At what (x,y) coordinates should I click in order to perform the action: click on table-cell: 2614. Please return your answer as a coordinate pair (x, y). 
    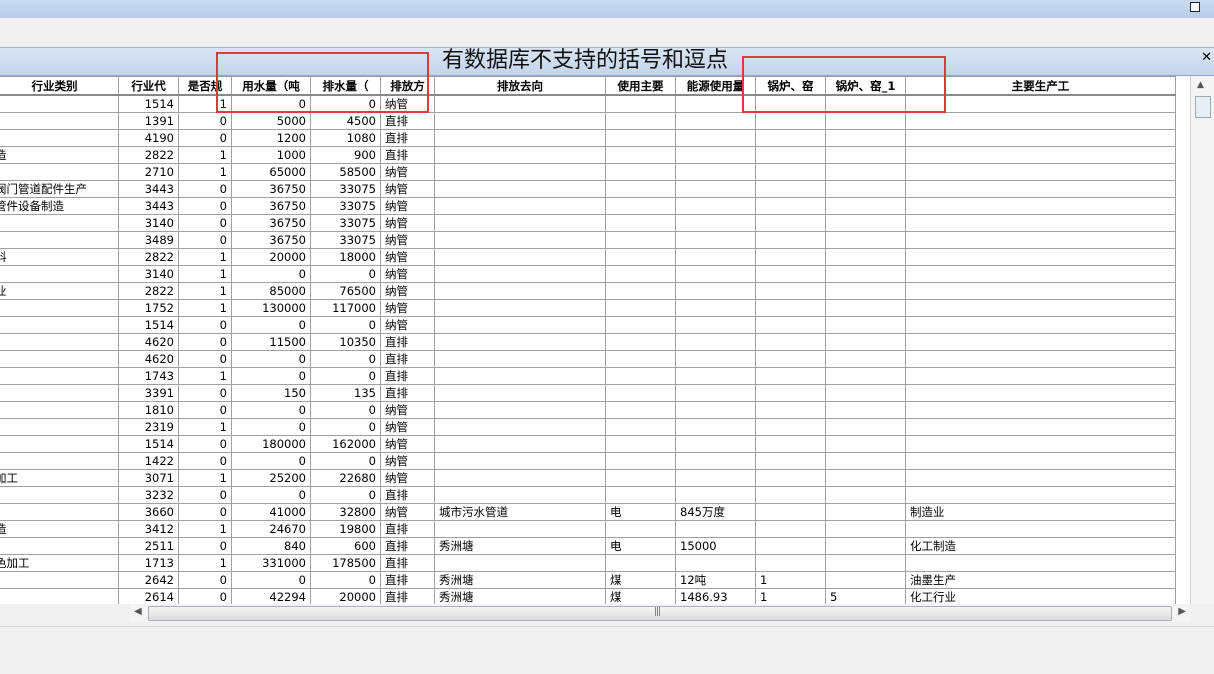
    Looking at the image, I should click on (148, 596).